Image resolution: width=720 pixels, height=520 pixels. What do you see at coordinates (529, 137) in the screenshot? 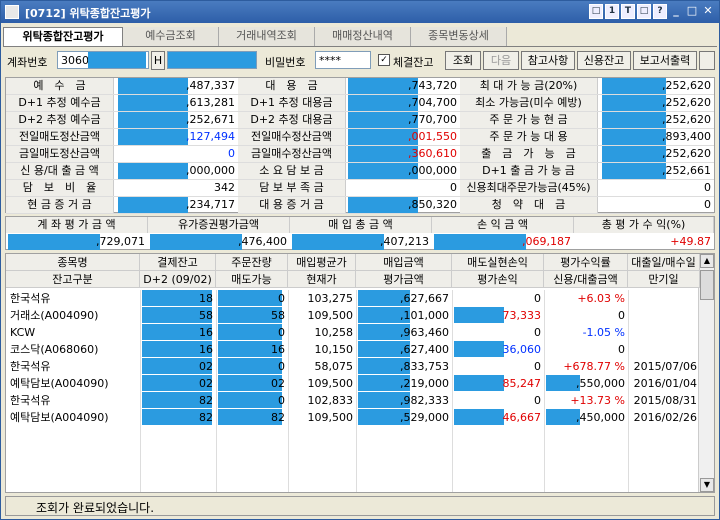
I see `summary-label: 주 문 가 능 대 용` at bounding box center [529, 137].